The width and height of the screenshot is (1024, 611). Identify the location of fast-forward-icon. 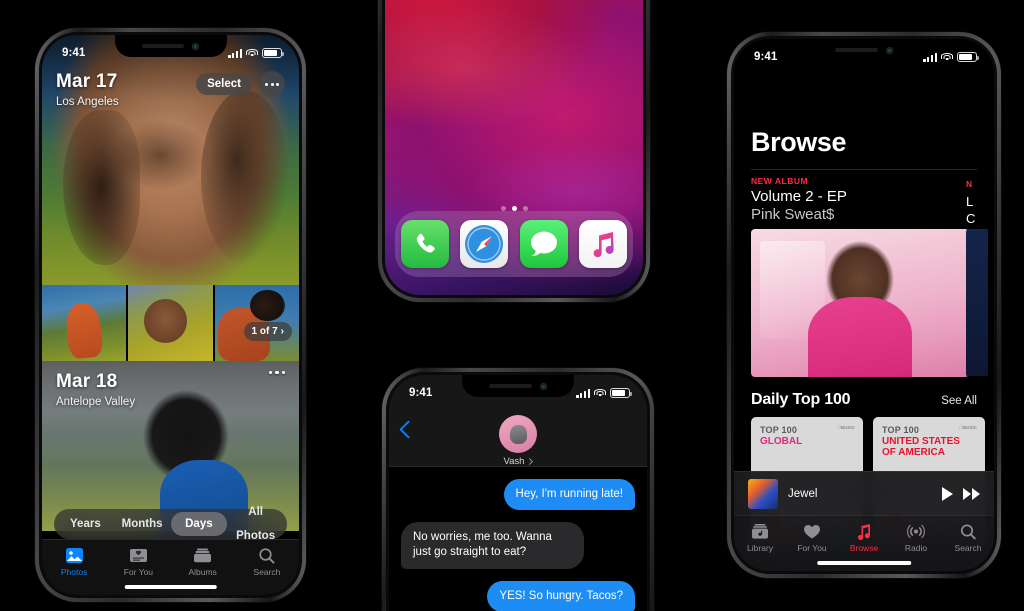
(971, 493).